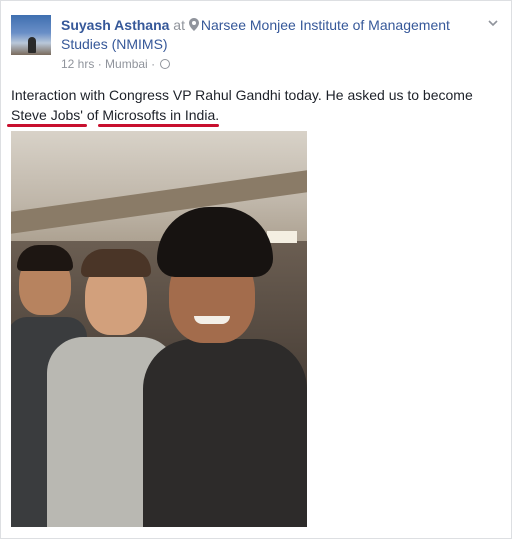  What do you see at coordinates (159, 115) in the screenshot?
I see `post-text-underlined-microsofts: Microsofts in India` at bounding box center [159, 115].